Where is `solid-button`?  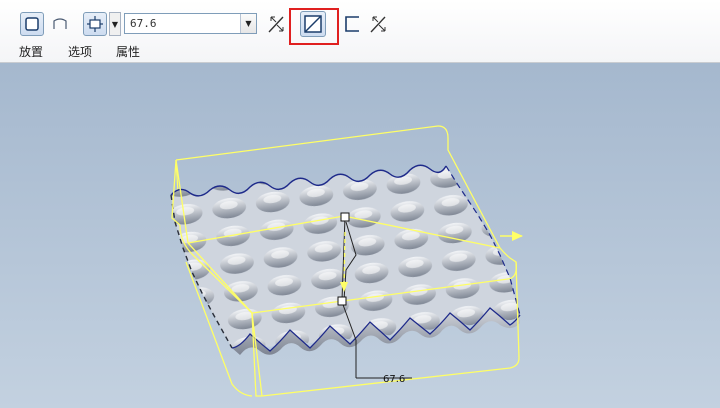 solid-button is located at coordinates (32, 24).